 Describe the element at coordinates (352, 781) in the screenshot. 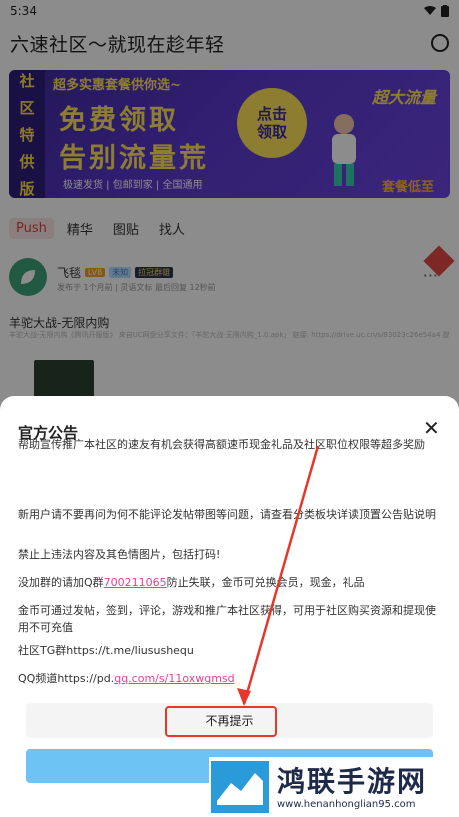

I see `watermark-name: 鸿联手游网` at that location.